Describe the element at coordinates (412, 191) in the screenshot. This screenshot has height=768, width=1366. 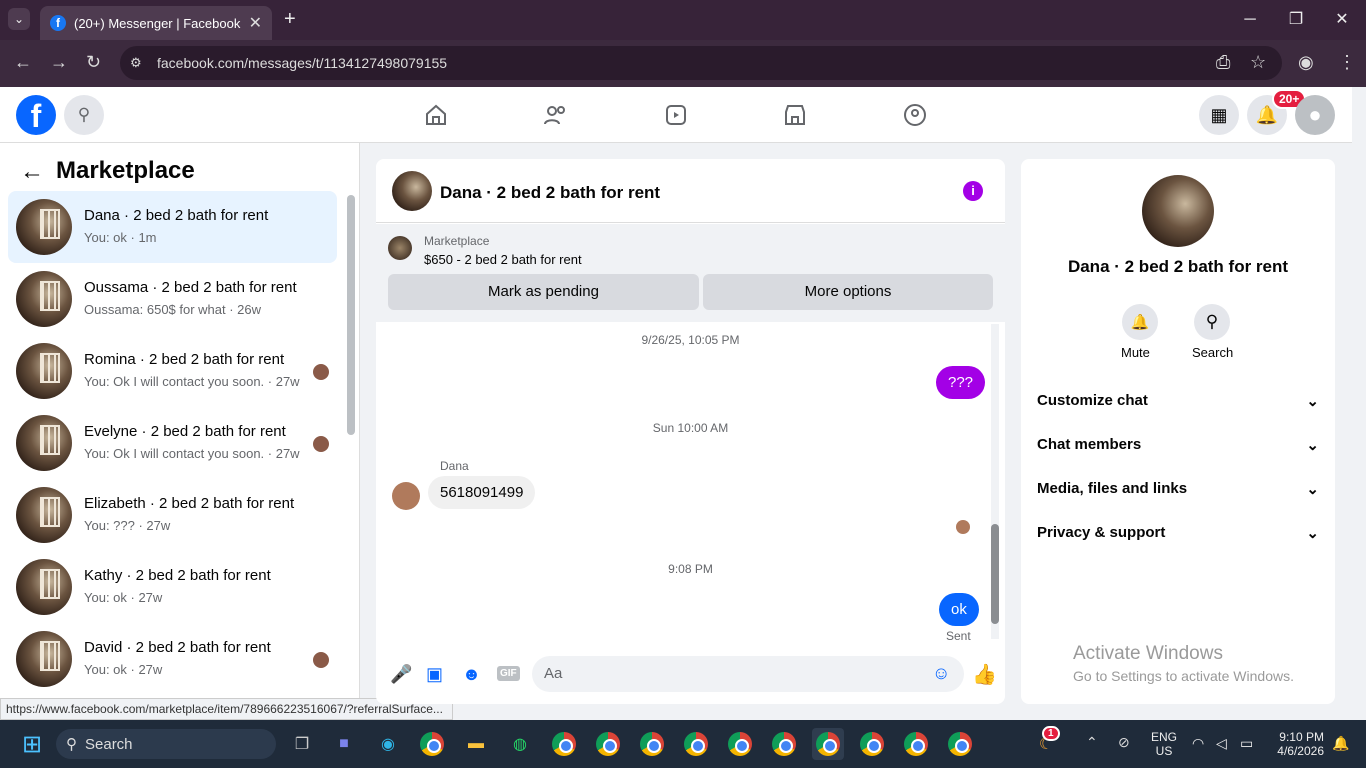
I see `chat-avatar` at that location.